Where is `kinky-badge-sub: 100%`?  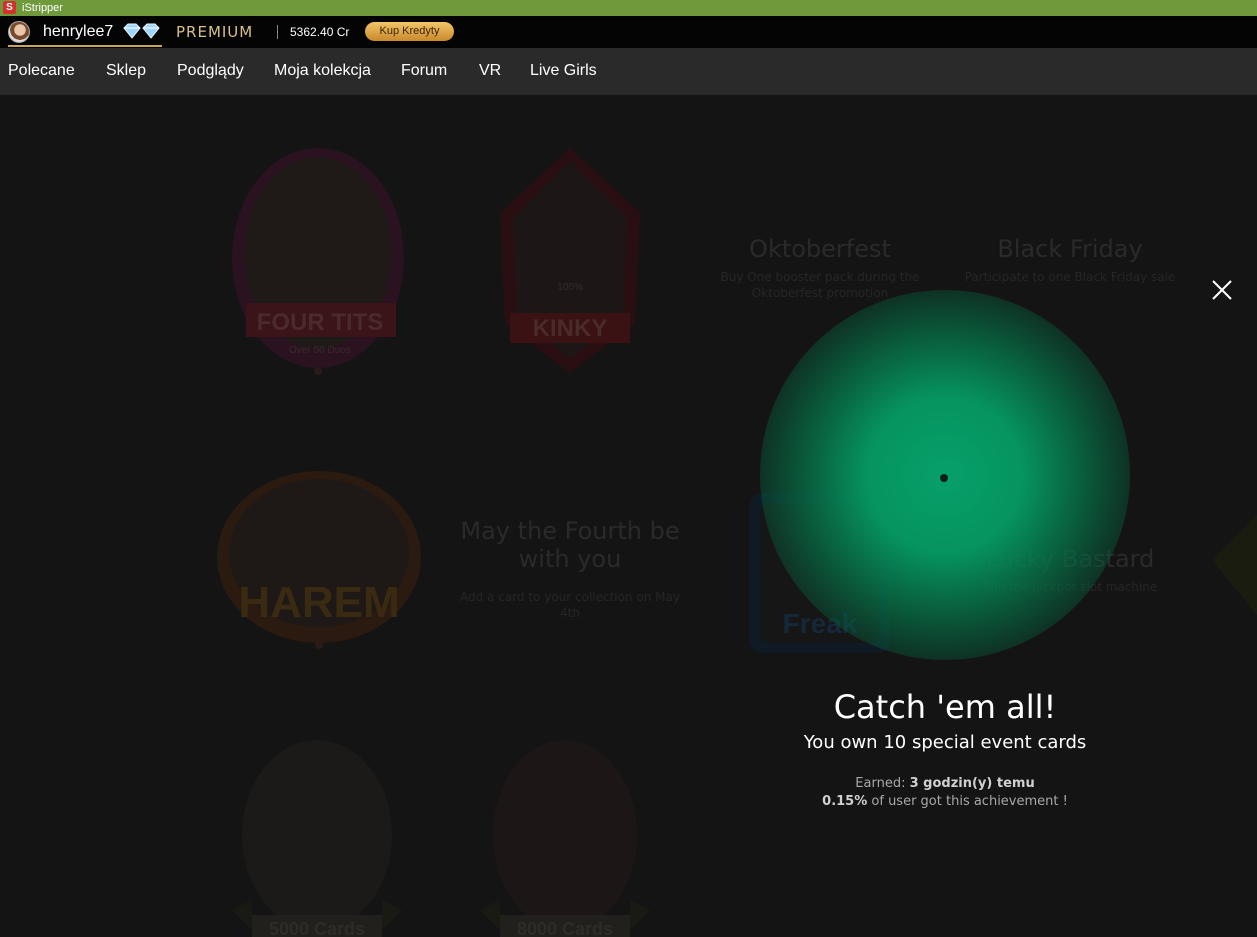
kinky-badge-sub: 100% is located at coordinates (570, 287).